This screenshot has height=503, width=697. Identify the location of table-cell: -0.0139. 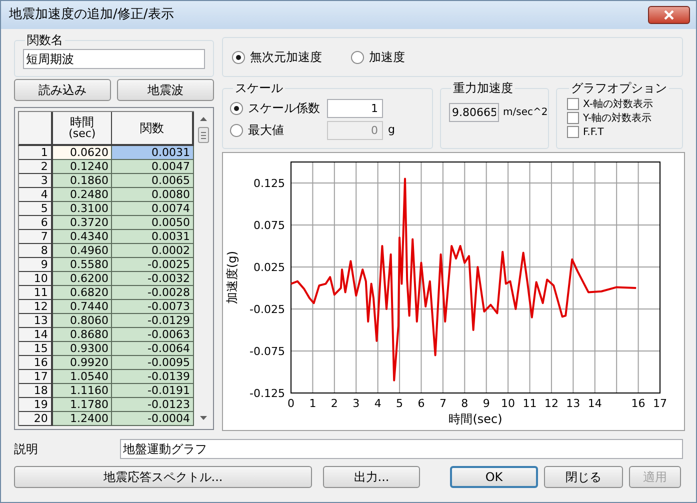
(153, 377).